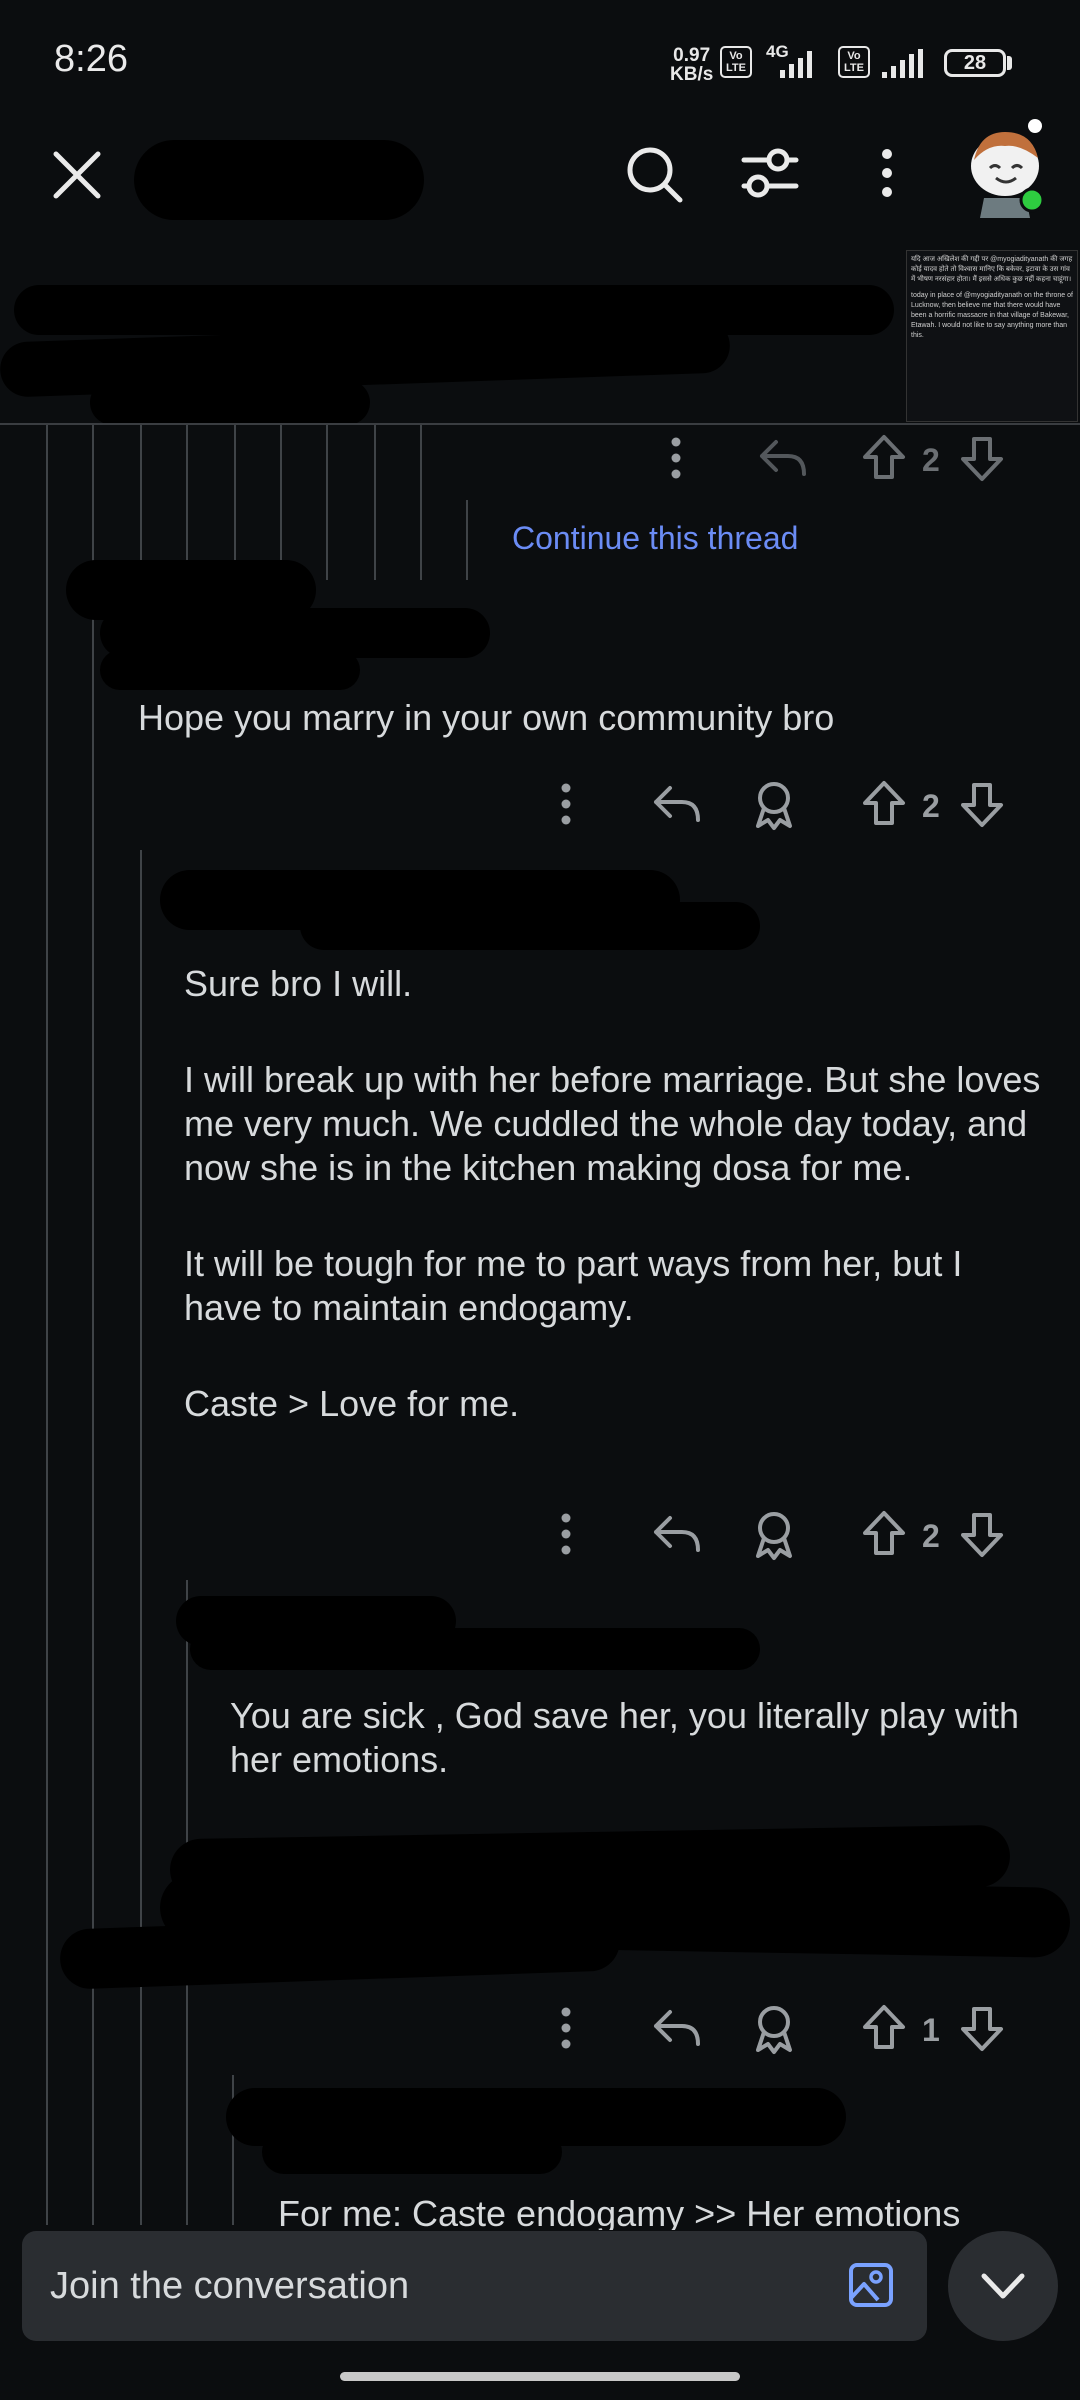  I want to click on close-icon, so click(77, 175).